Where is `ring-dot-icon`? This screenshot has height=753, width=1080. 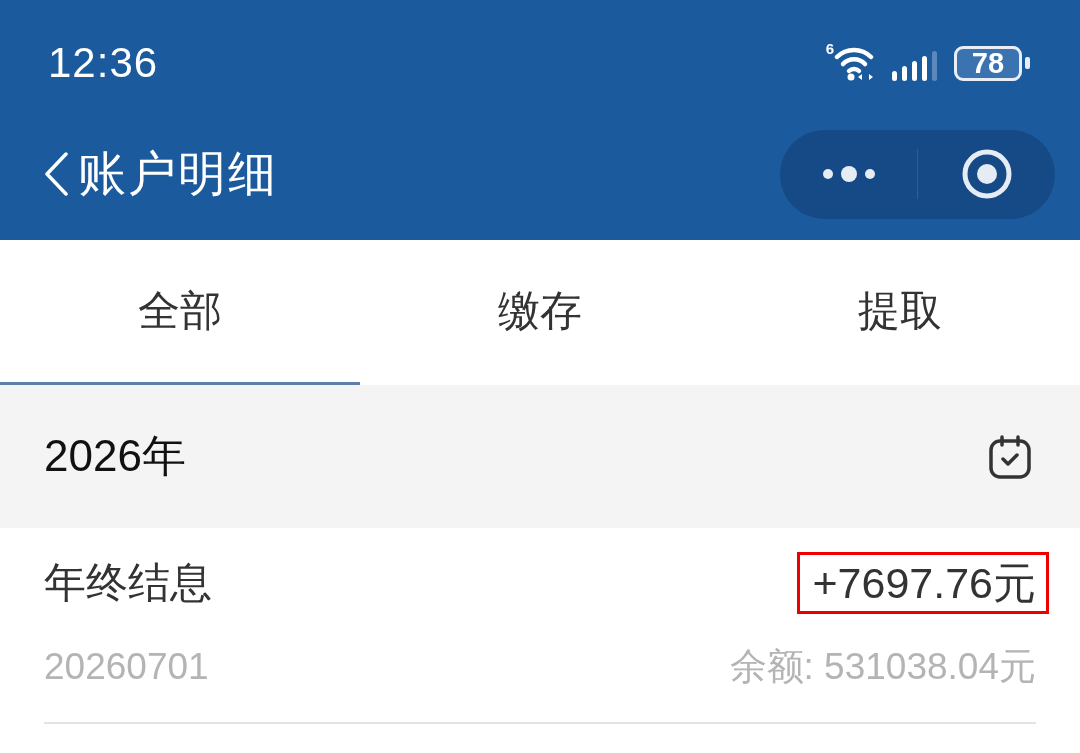
ring-dot-icon is located at coordinates (986, 174).